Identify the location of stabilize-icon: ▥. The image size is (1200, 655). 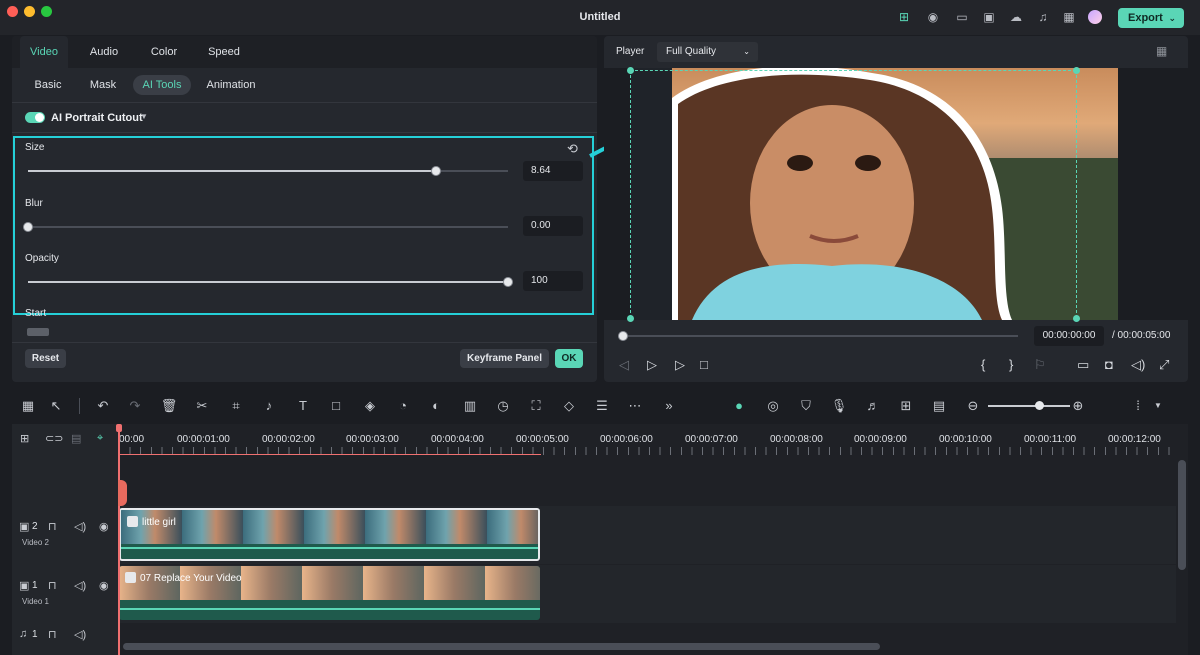
(470, 406).